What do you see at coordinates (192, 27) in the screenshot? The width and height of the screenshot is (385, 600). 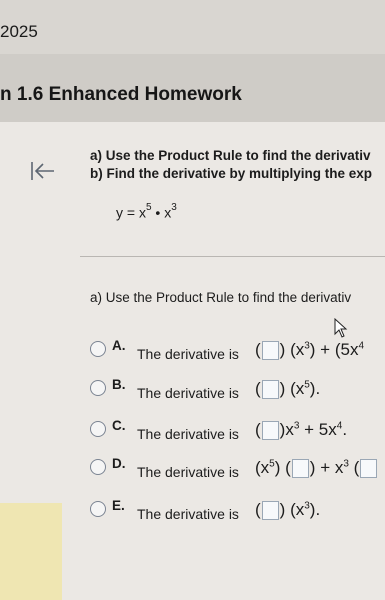 I see `top-bar` at bounding box center [192, 27].